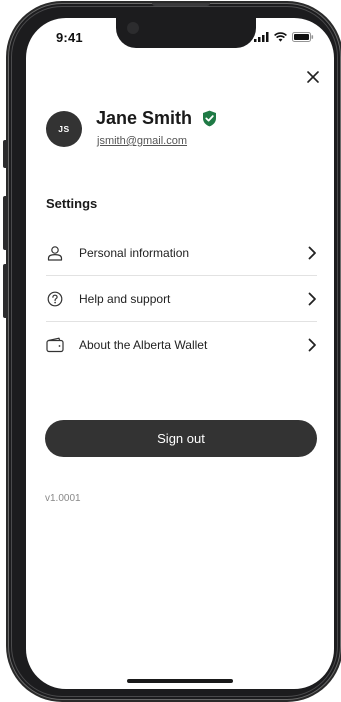 This screenshot has height=702, width=341. Describe the element at coordinates (181, 4) in the screenshot. I see `speaker-grille` at that location.